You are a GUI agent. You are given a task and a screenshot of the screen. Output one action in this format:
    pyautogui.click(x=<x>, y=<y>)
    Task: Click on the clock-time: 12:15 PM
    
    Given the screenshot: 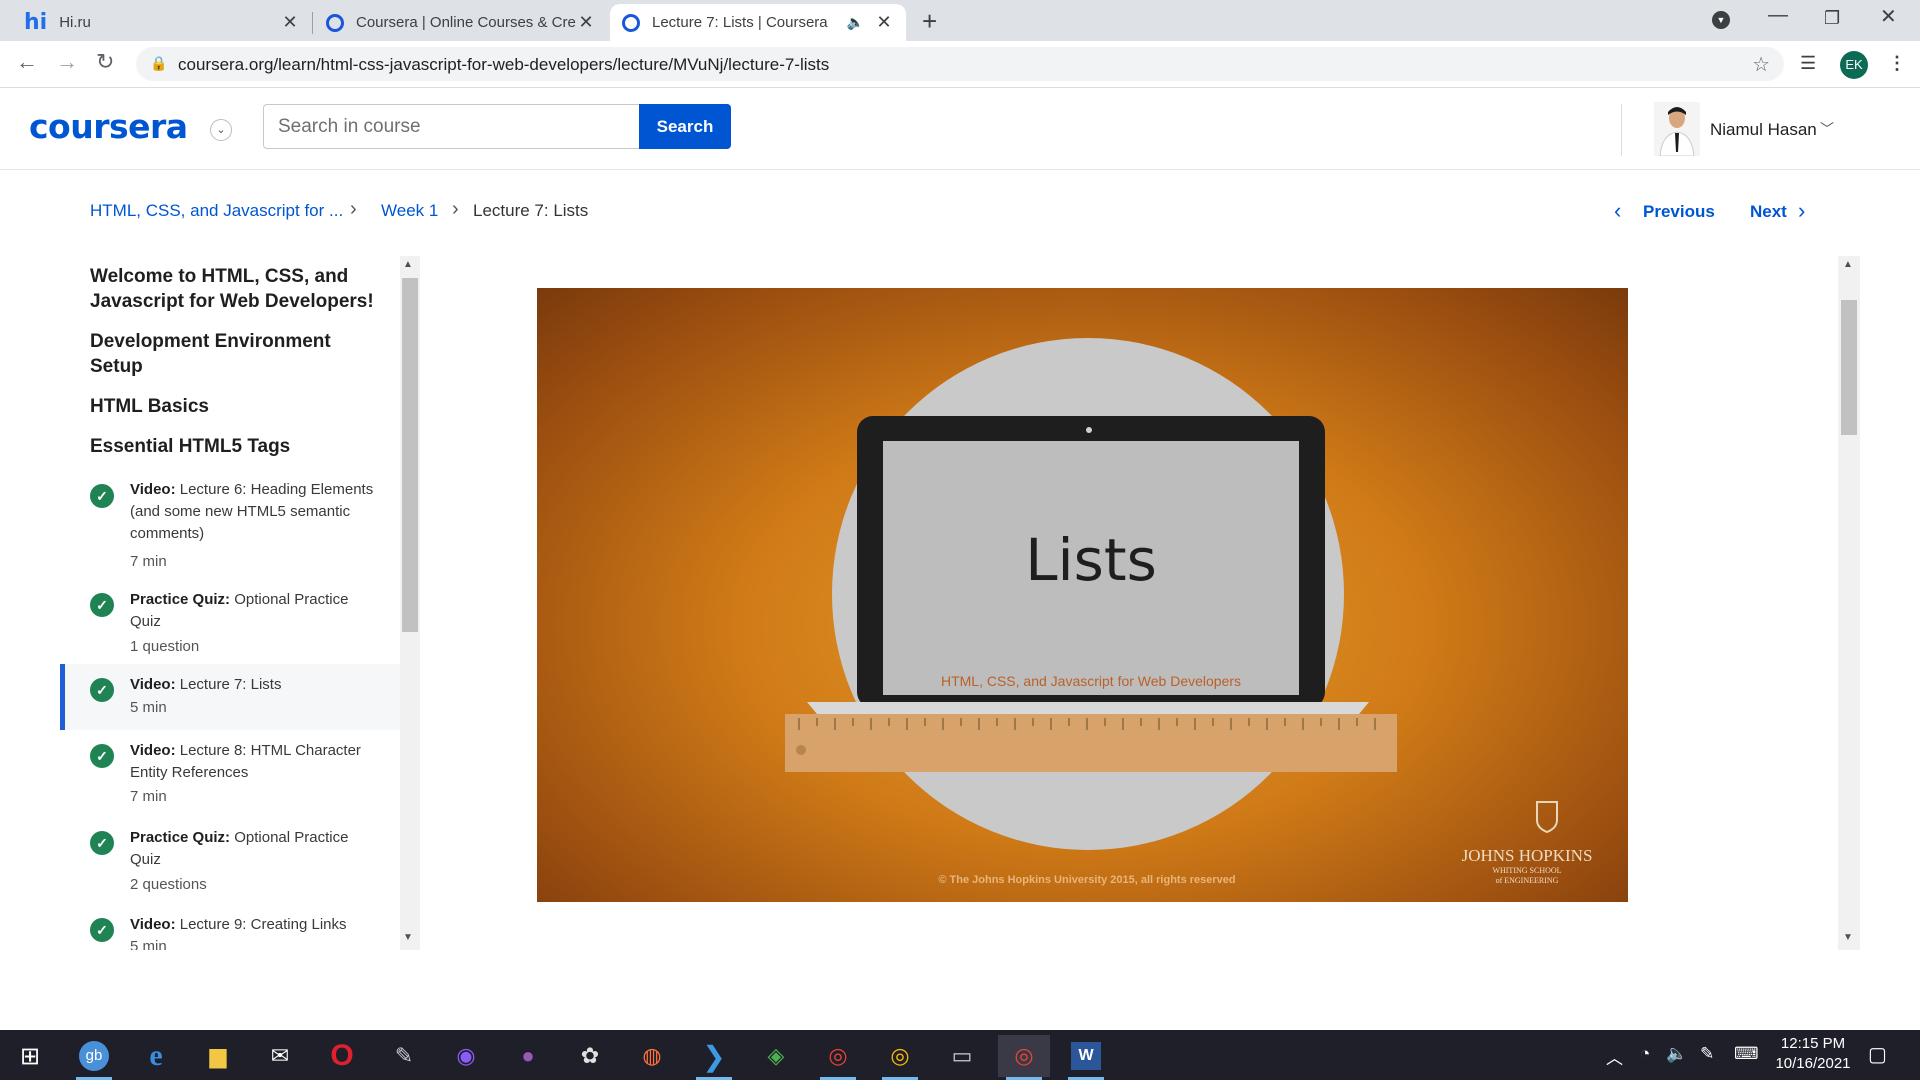 What is the action you would take?
    pyautogui.click(x=1813, y=1043)
    